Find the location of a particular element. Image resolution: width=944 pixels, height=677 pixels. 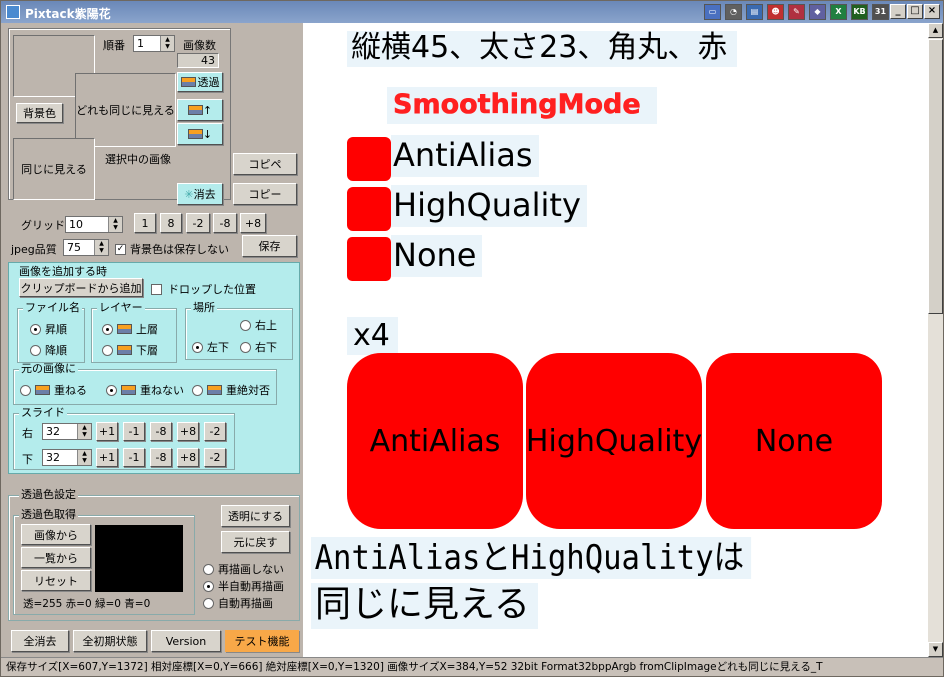

original-image-group: 元の画像に 重ねる 重ねない 重絶対否 is located at coordinates (145, 384).